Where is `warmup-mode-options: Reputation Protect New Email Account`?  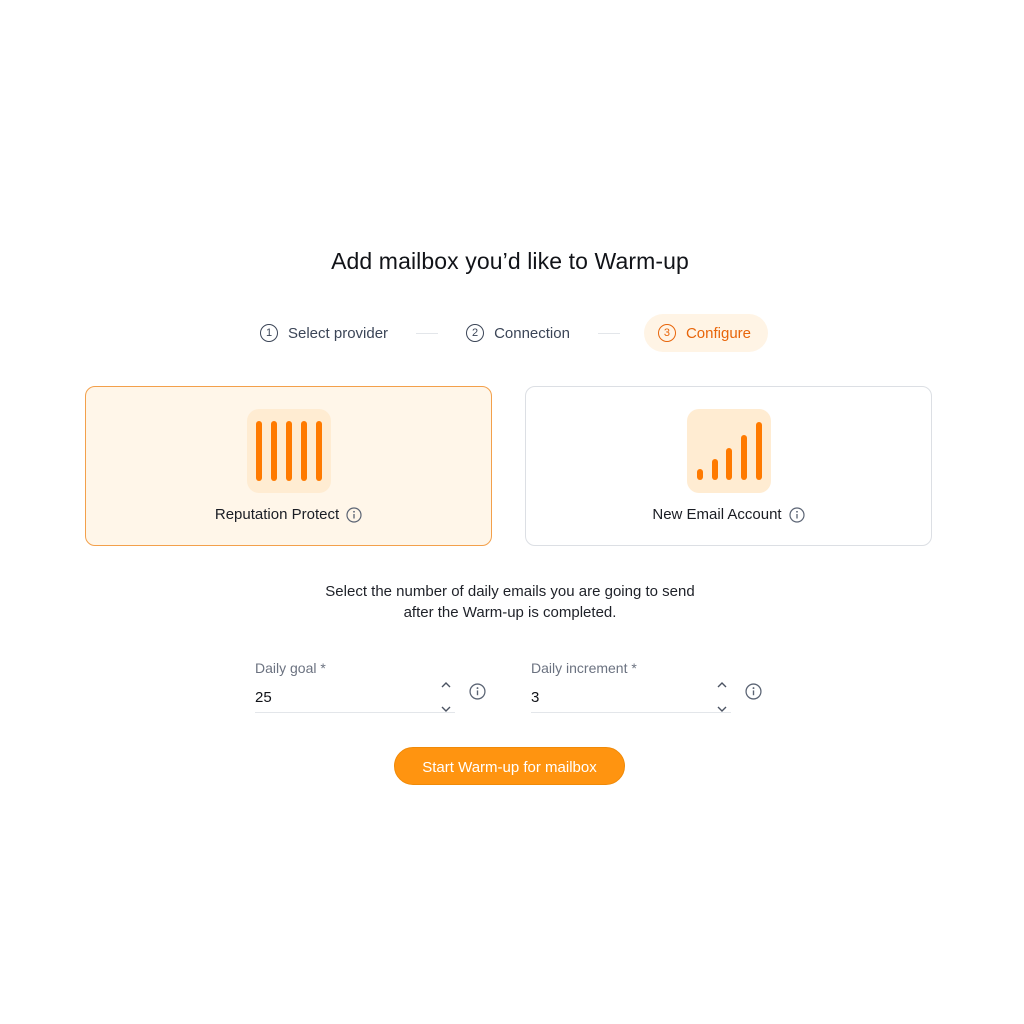
warmup-mode-options: Reputation Protect New Email Account is located at coordinates (509, 467).